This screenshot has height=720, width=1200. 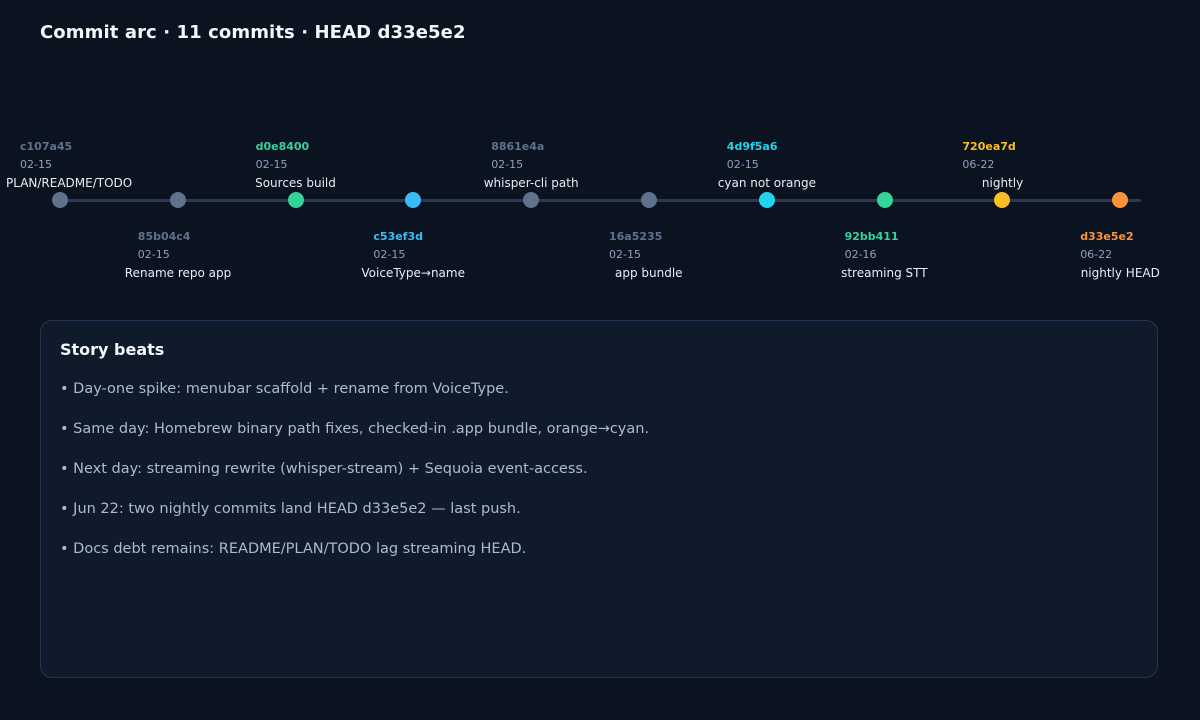 What do you see at coordinates (398, 236) in the screenshot?
I see `commit-hash: c53ef3d` at bounding box center [398, 236].